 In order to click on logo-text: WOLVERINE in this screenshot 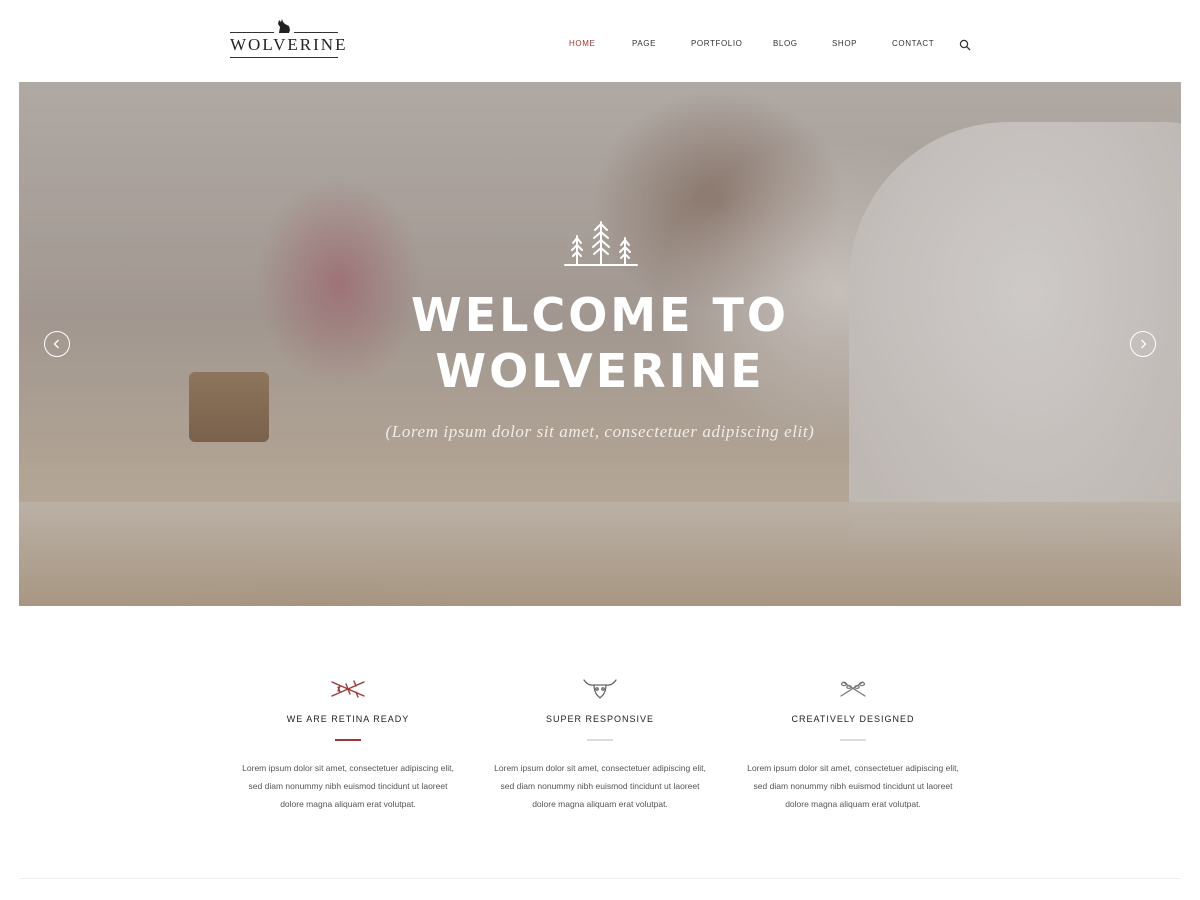, I will do `click(289, 44)`.